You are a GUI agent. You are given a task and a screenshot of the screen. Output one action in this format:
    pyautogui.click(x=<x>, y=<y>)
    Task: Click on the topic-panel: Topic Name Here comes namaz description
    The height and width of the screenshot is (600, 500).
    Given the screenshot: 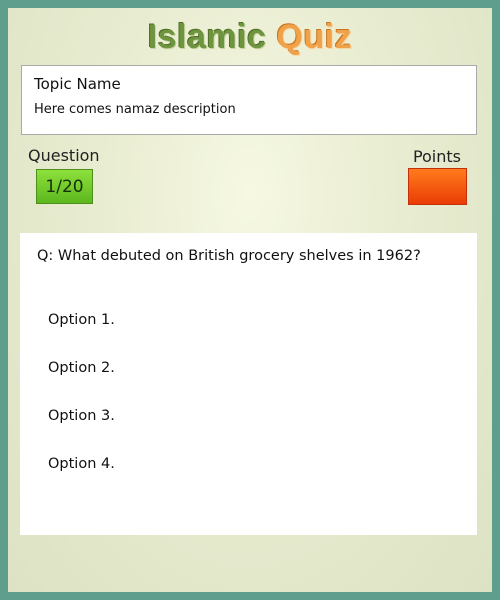 What is the action you would take?
    pyautogui.click(x=249, y=100)
    